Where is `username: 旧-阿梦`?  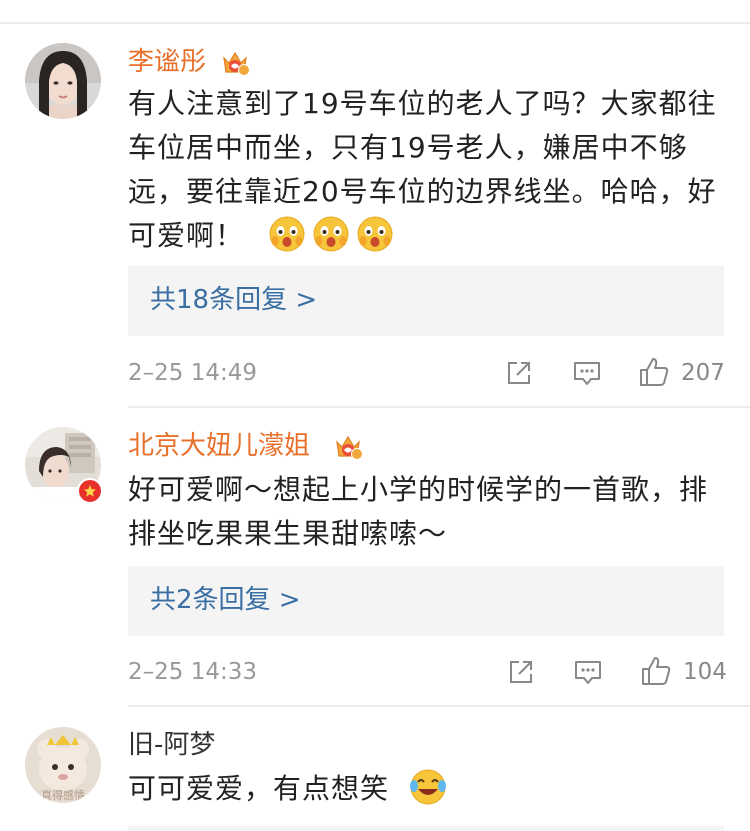 username: 旧-阿梦 is located at coordinates (171, 745).